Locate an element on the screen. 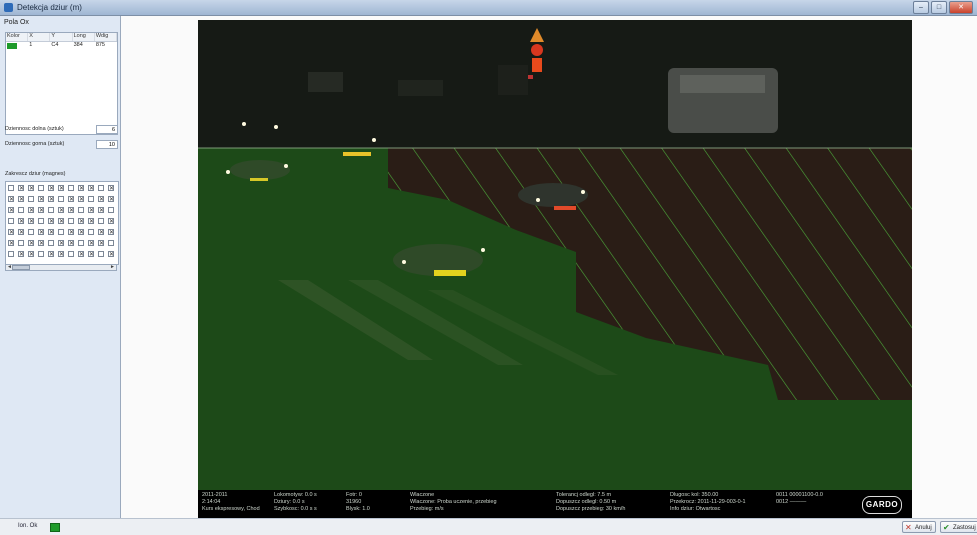  apply-button: ✔ Zastosuj is located at coordinates (958, 527).